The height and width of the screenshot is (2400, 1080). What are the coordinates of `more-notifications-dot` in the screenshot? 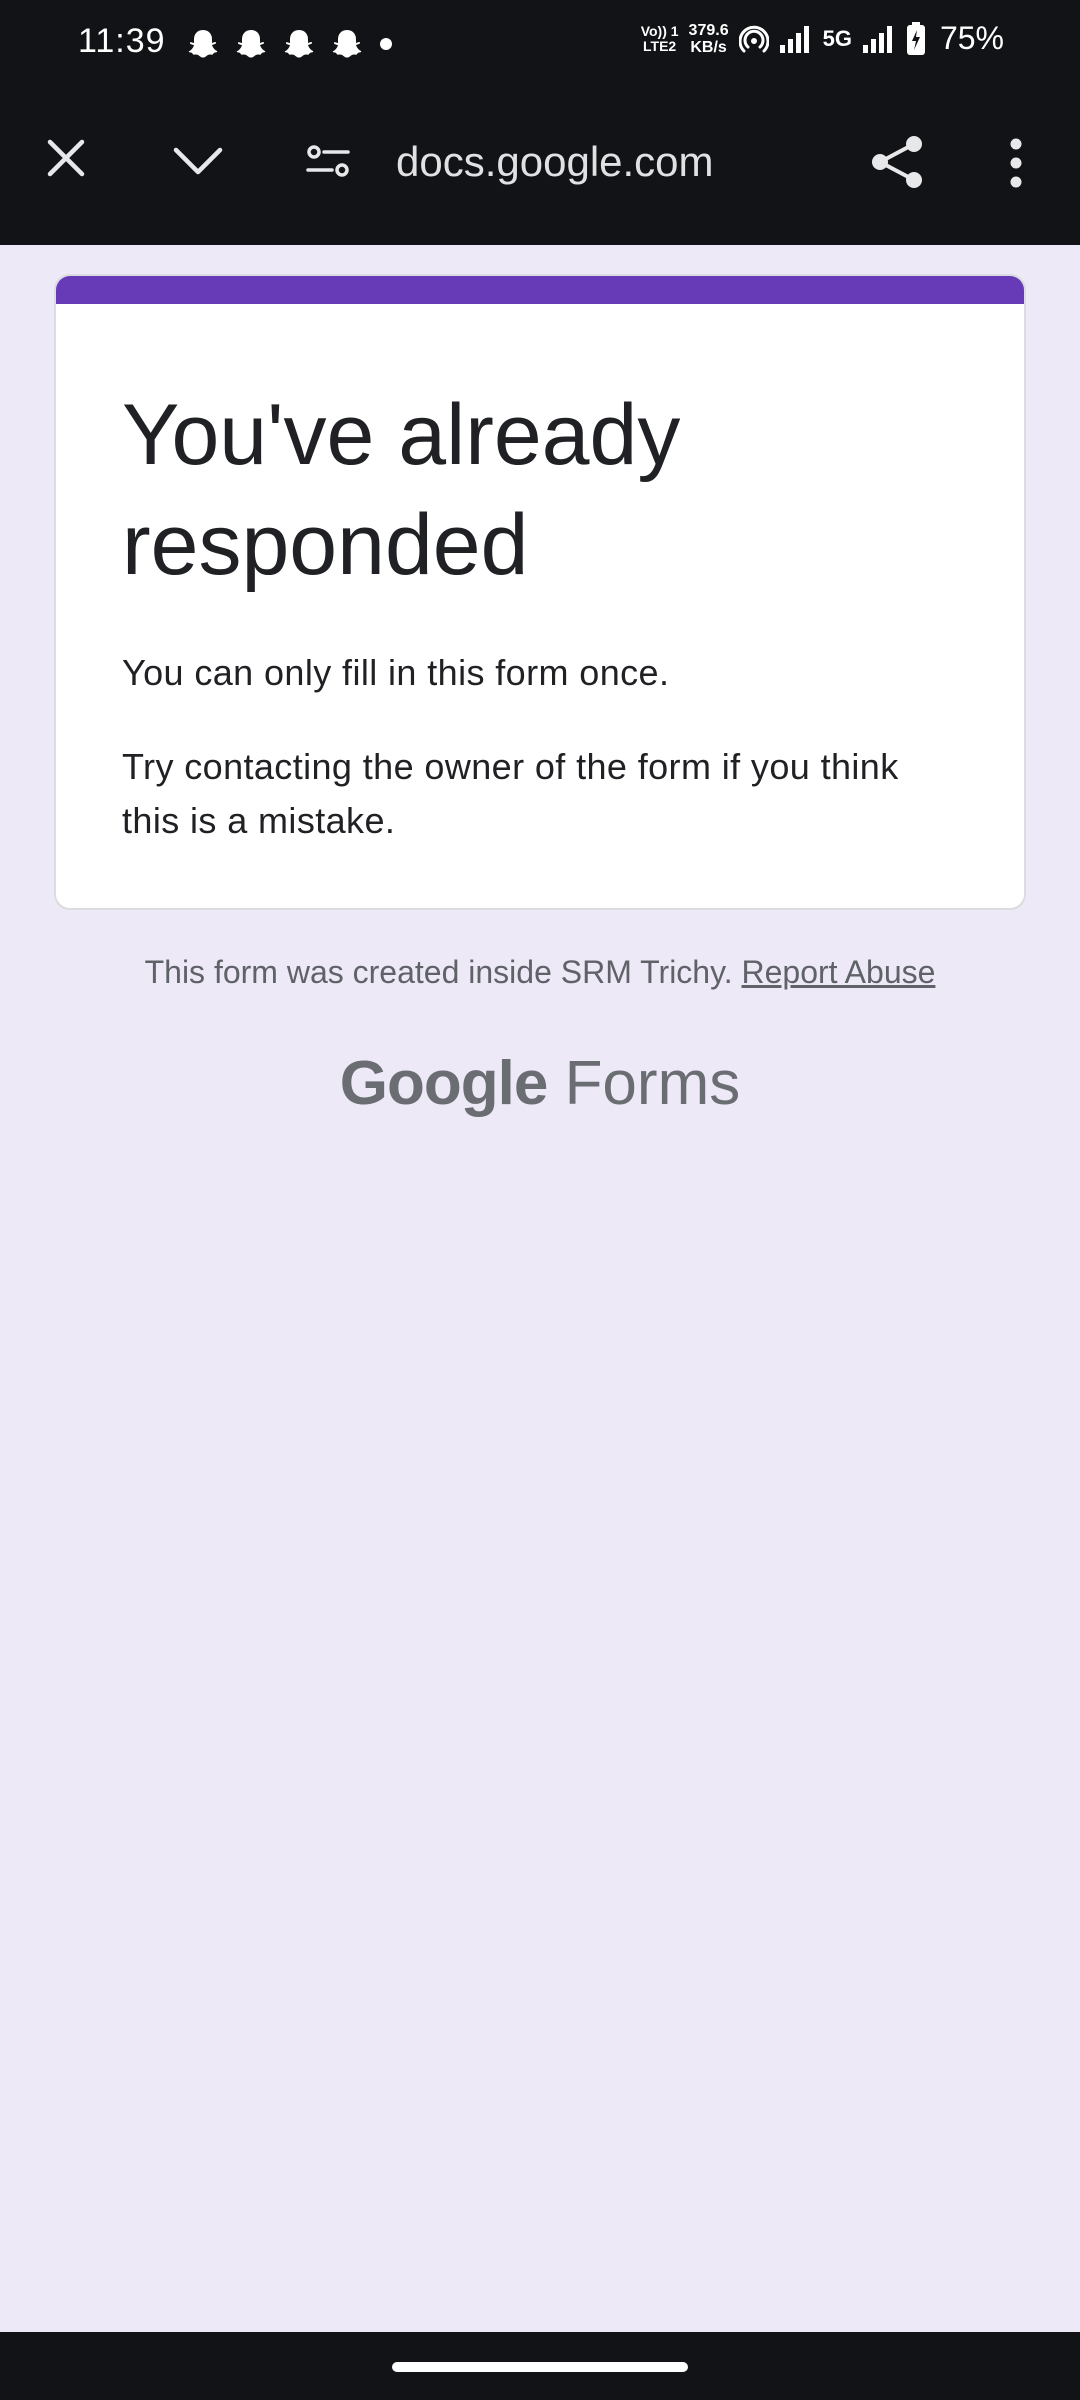 It's located at (386, 44).